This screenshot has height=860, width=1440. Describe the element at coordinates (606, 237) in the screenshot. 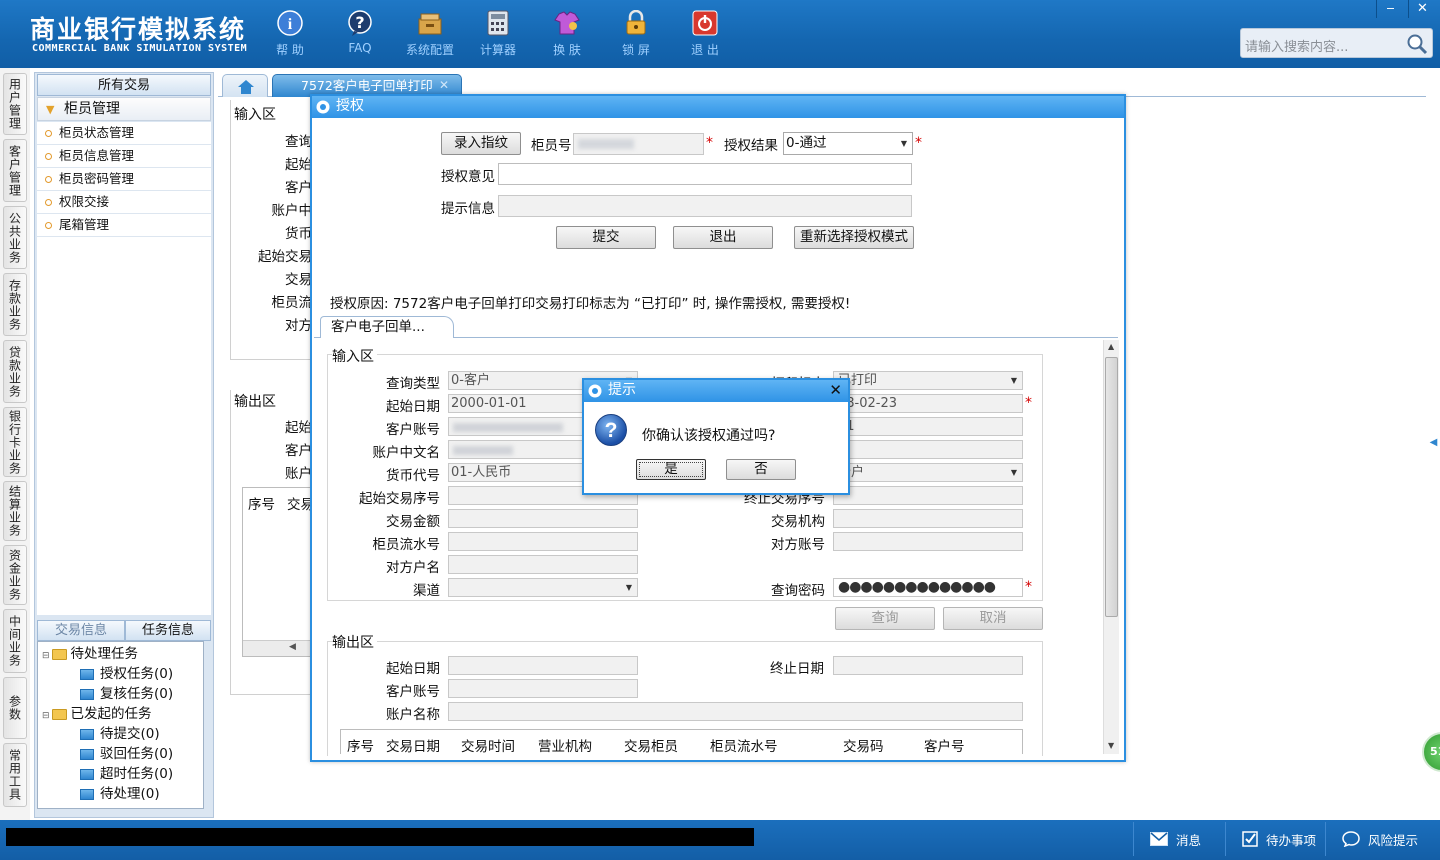

I see `submit-button: 提交` at that location.